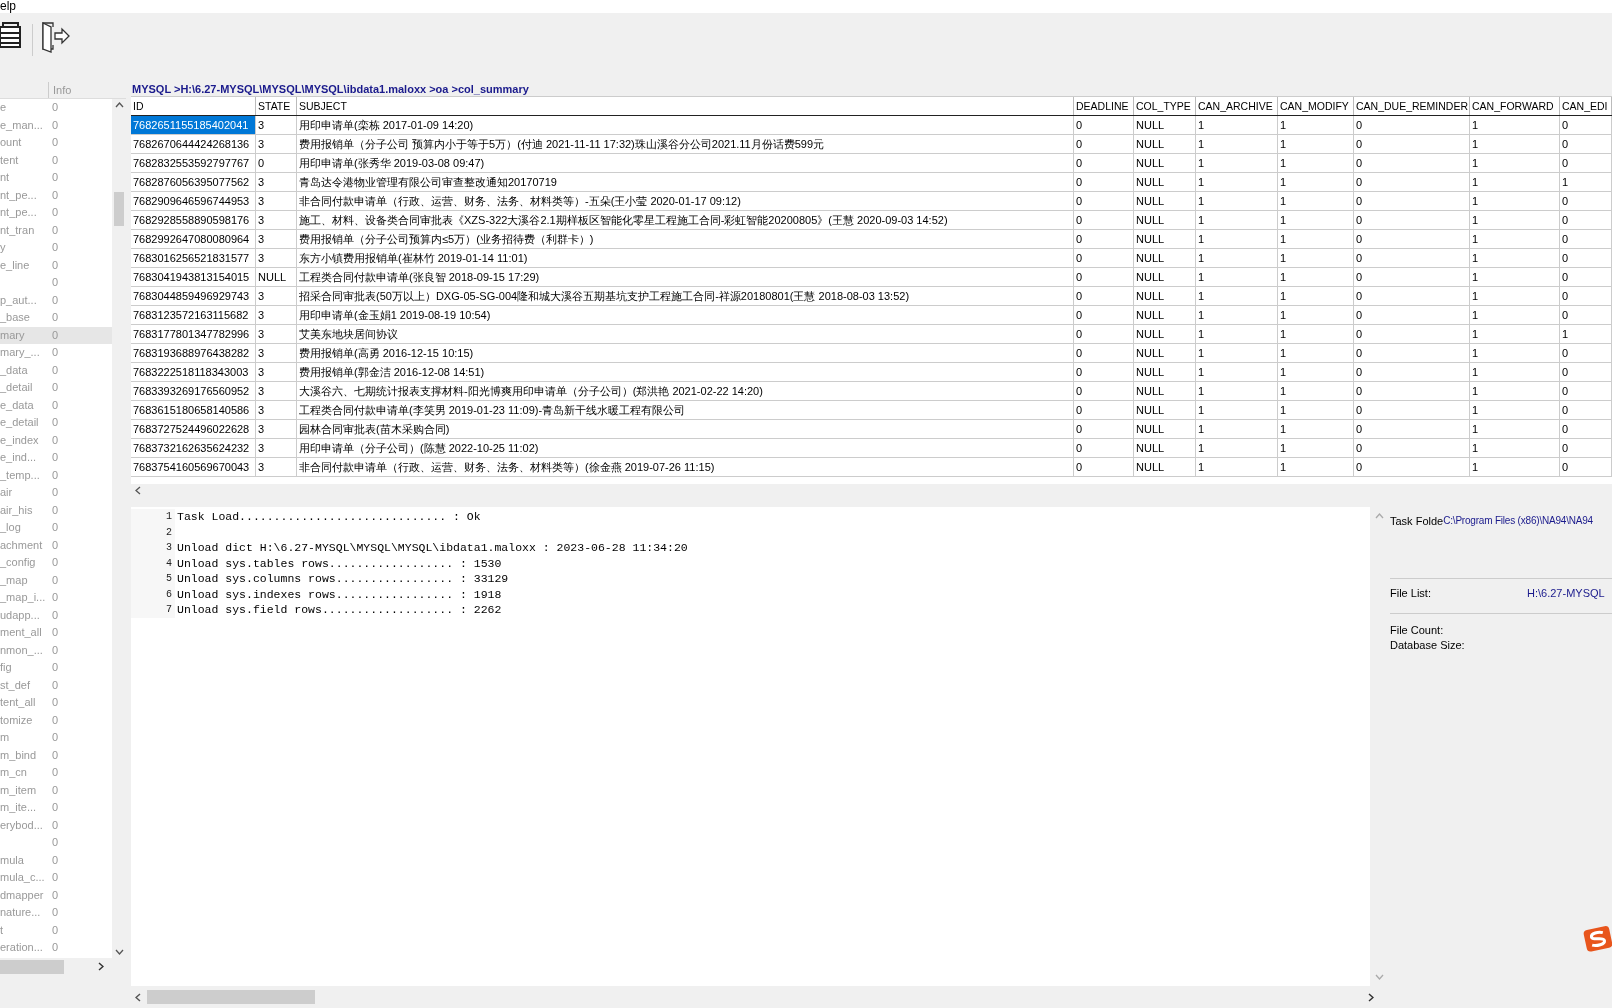 The width and height of the screenshot is (1612, 1008). I want to click on table-row: m 0, so click(56, 738).